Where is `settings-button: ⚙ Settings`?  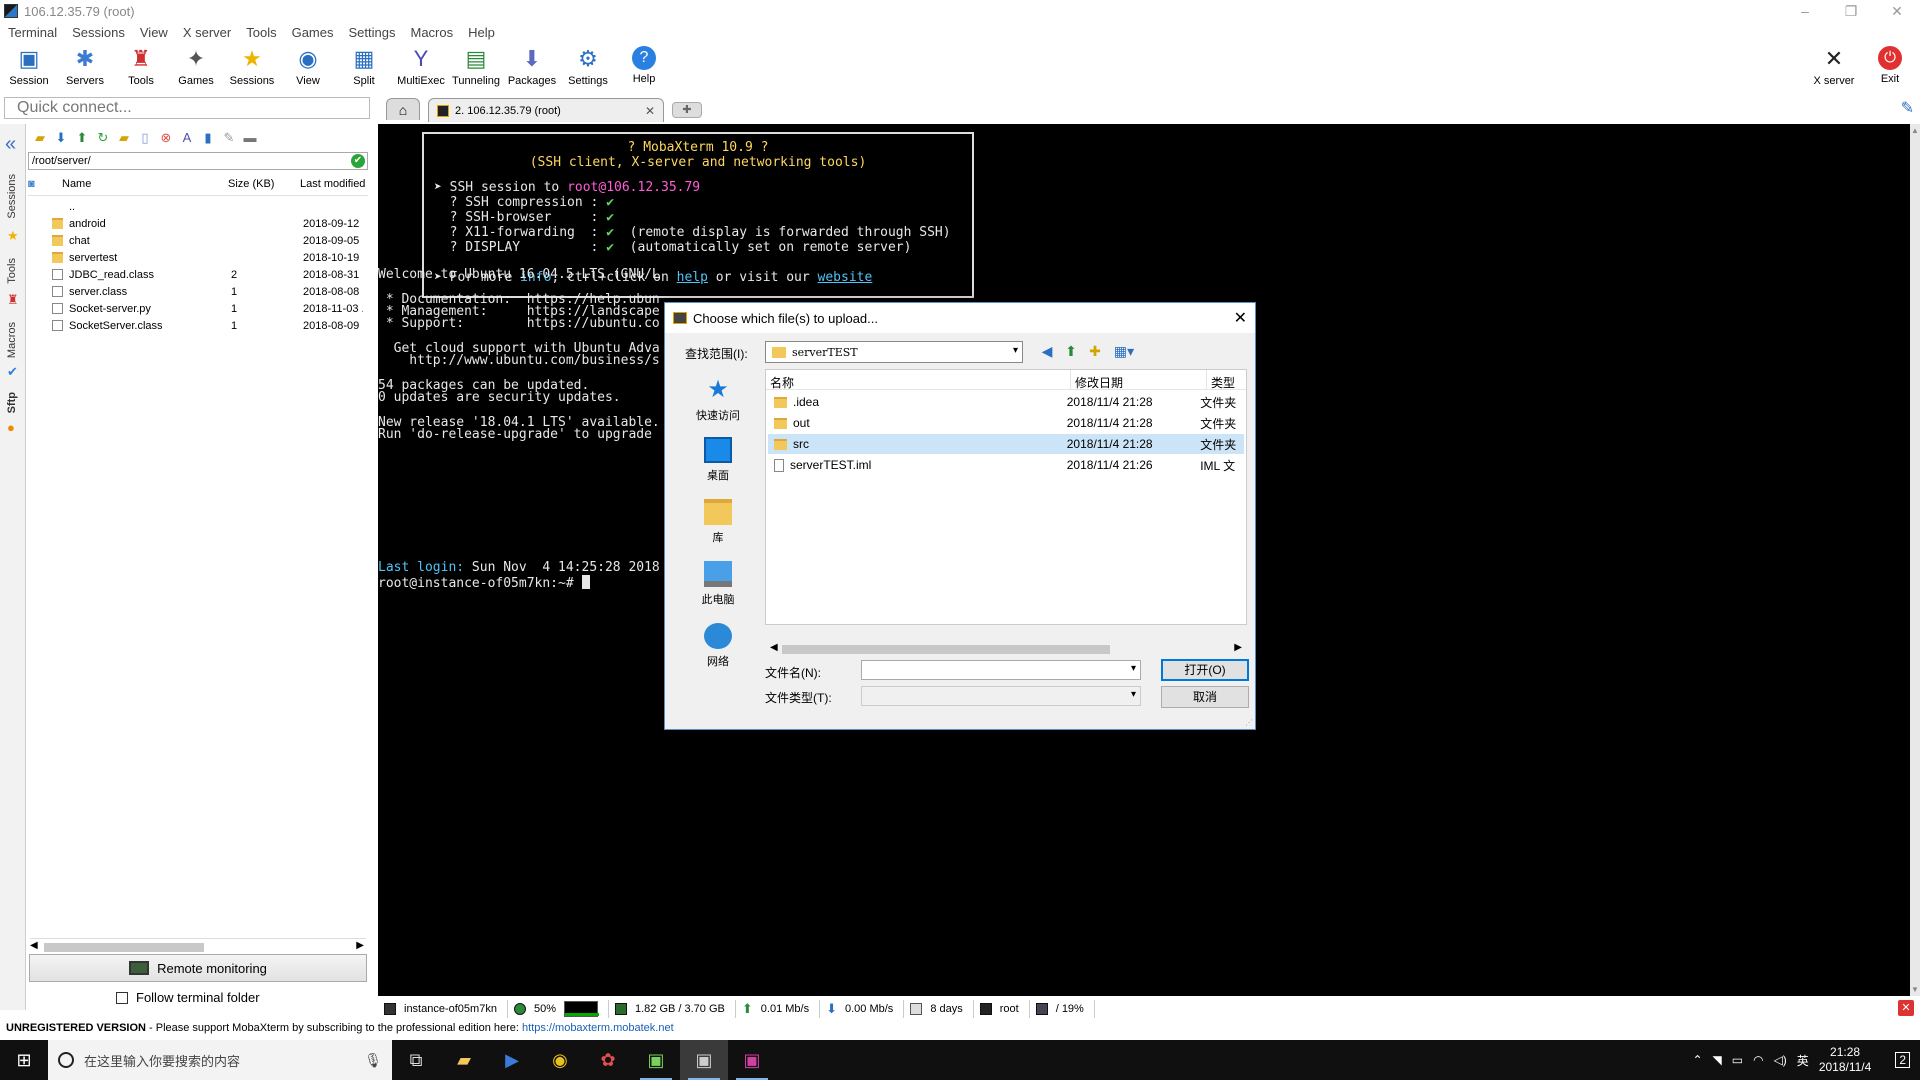 settings-button: ⚙ Settings is located at coordinates (588, 67).